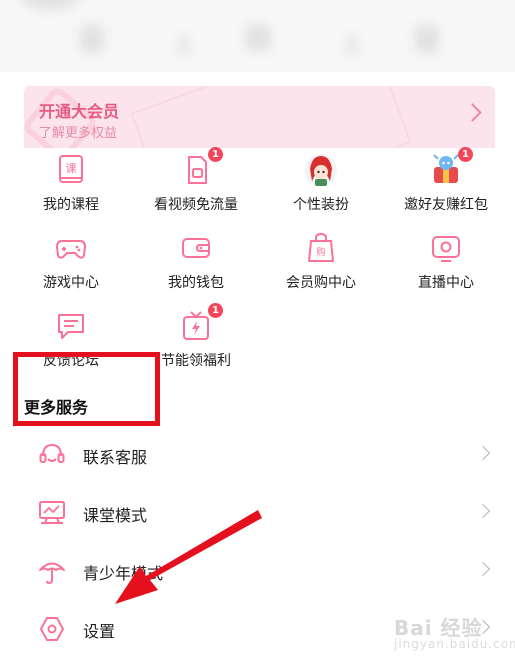 The width and height of the screenshot is (515, 661). Describe the element at coordinates (454, 644) in the screenshot. I see `watermark-domain: jingyan.baidu.com` at that location.